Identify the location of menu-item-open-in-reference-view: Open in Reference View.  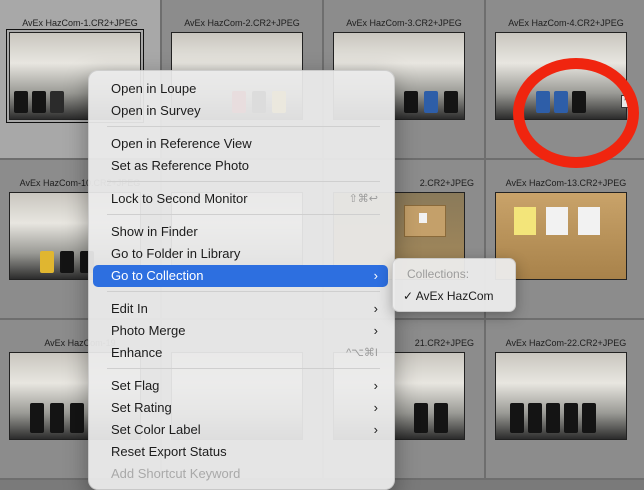
(240, 144).